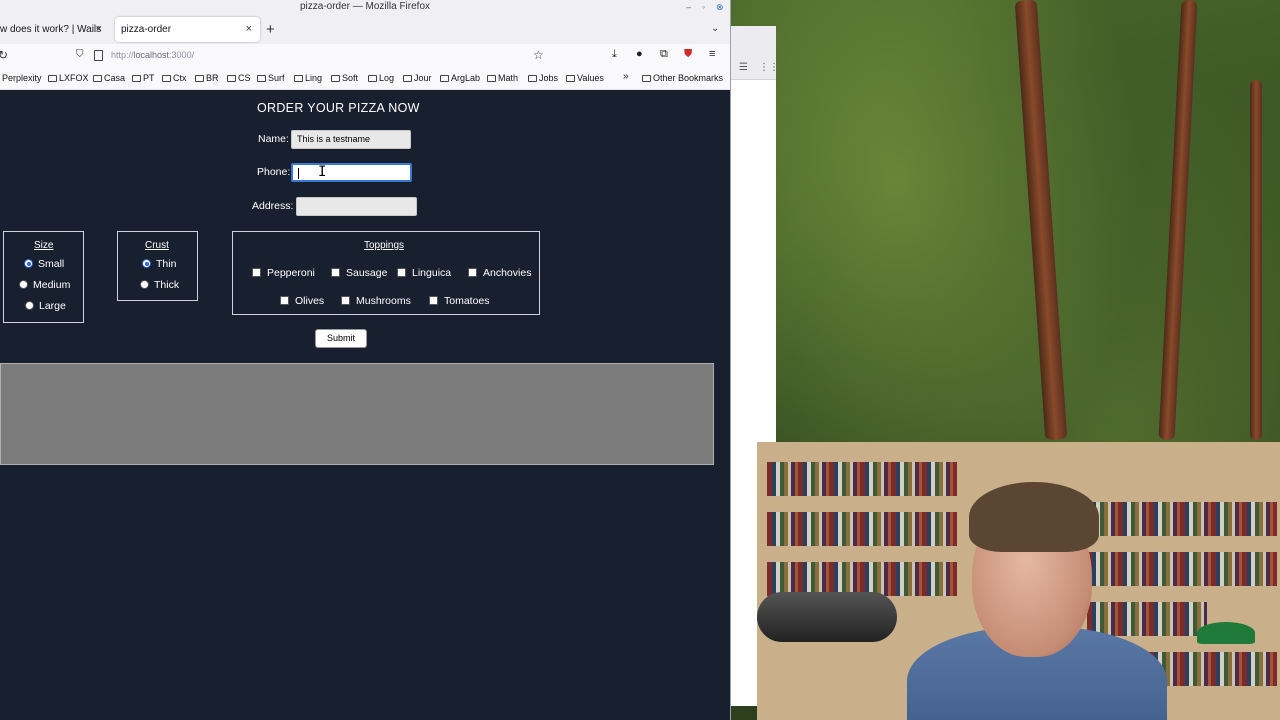 Image resolution: width=1280 pixels, height=720 pixels. What do you see at coordinates (417, 78) in the screenshot?
I see `bookmark-folder: Jour` at bounding box center [417, 78].